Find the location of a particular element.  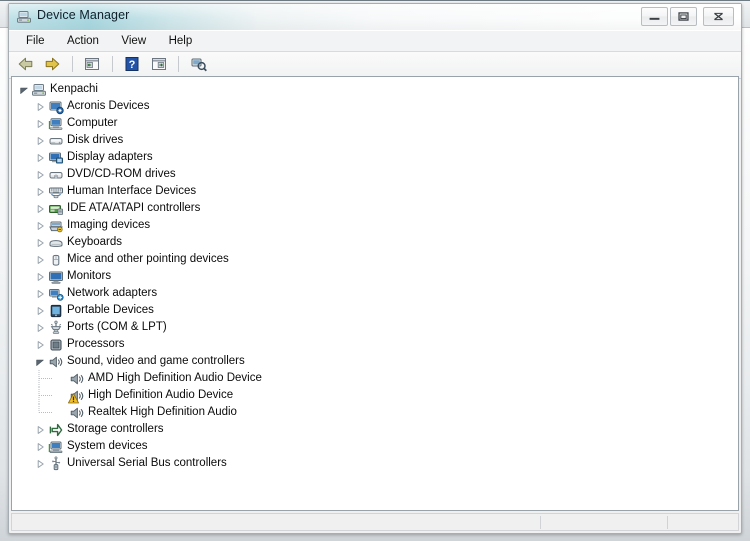

show-hide-console-tree-button is located at coordinates (92, 64).